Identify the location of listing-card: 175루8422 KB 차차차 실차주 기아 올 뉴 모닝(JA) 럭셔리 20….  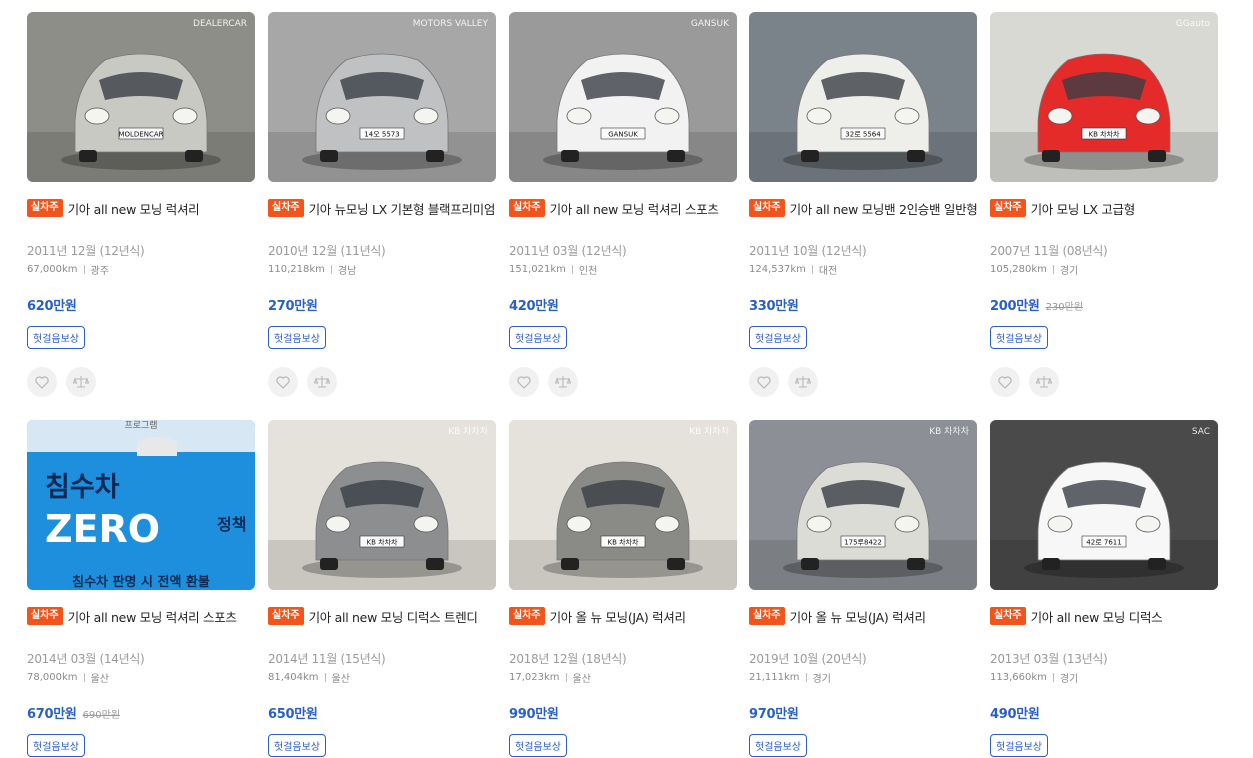
(863, 588).